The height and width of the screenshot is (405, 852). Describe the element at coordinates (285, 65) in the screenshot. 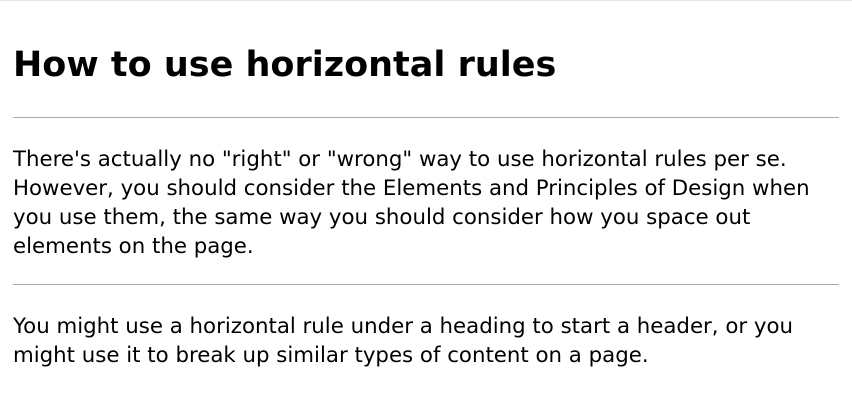

I see `page-title: How to use horizontal rules` at that location.